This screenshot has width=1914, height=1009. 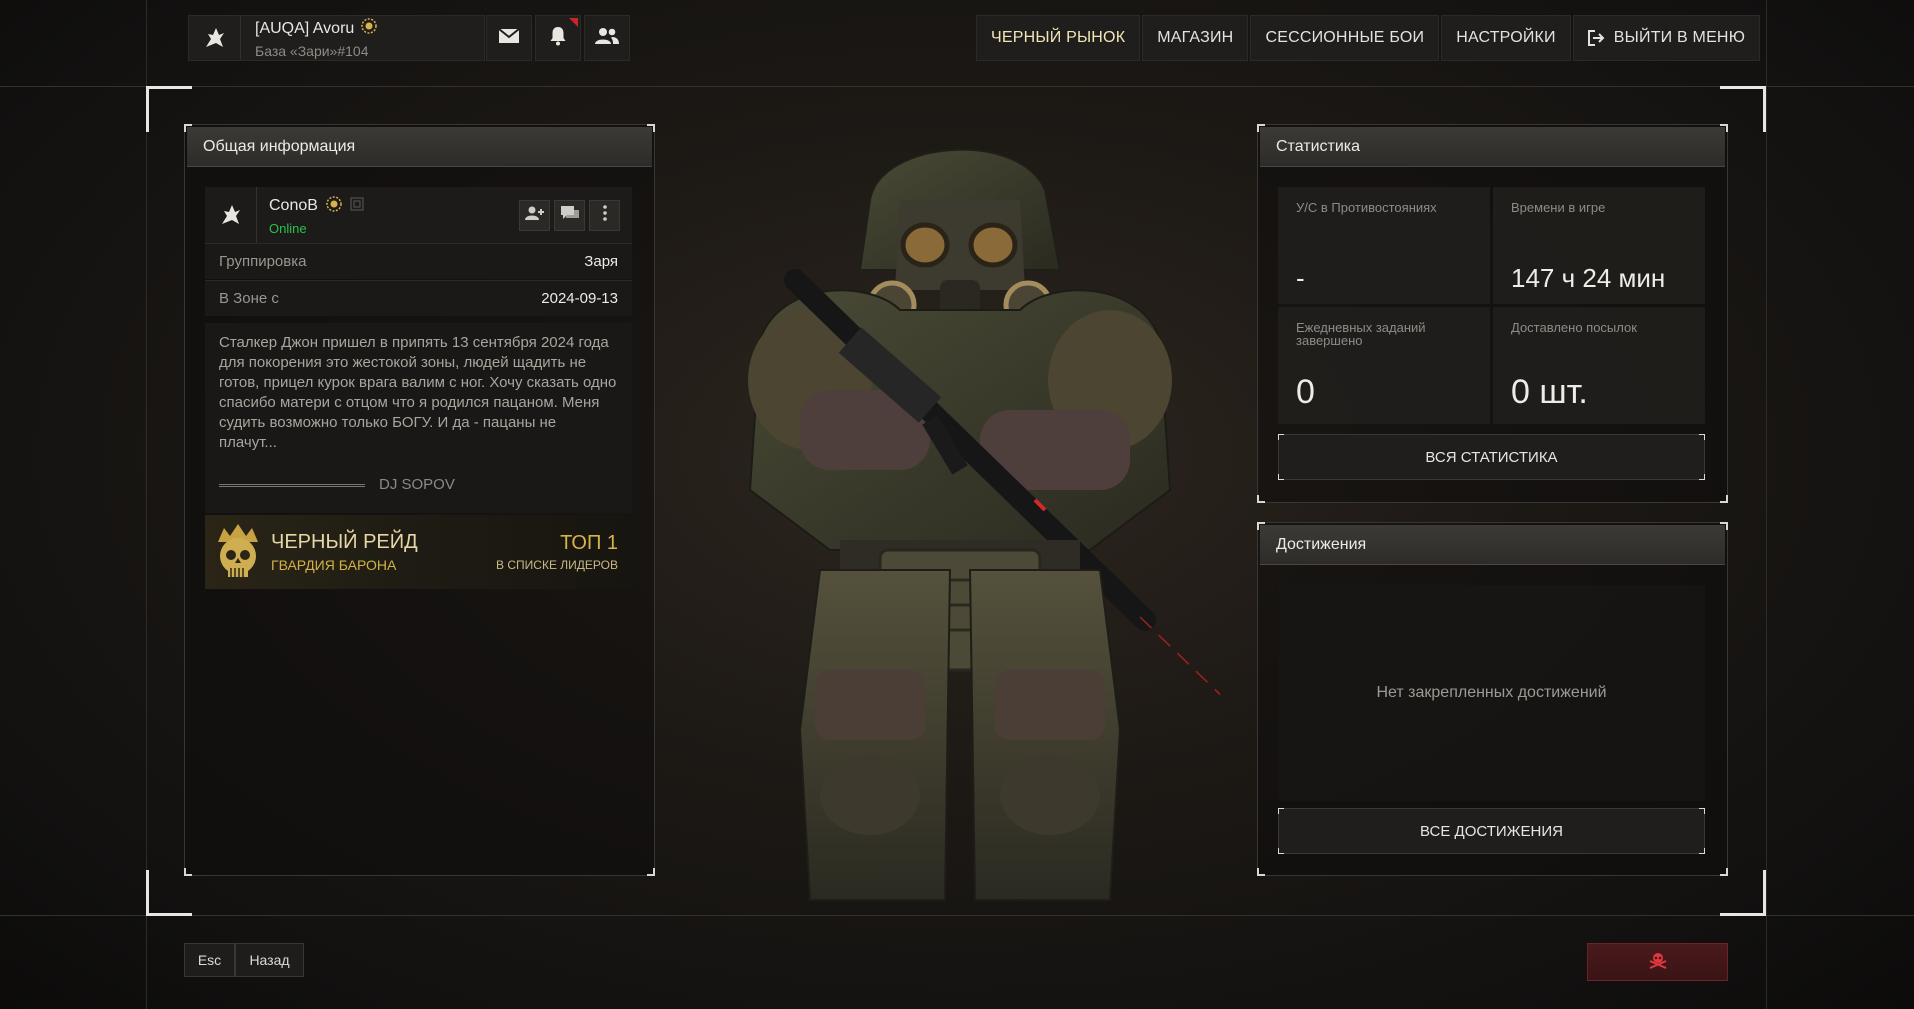 What do you see at coordinates (1599, 245) in the screenshot?
I see `stat-playtime: Времени в игре 147 ч 24 мин` at bounding box center [1599, 245].